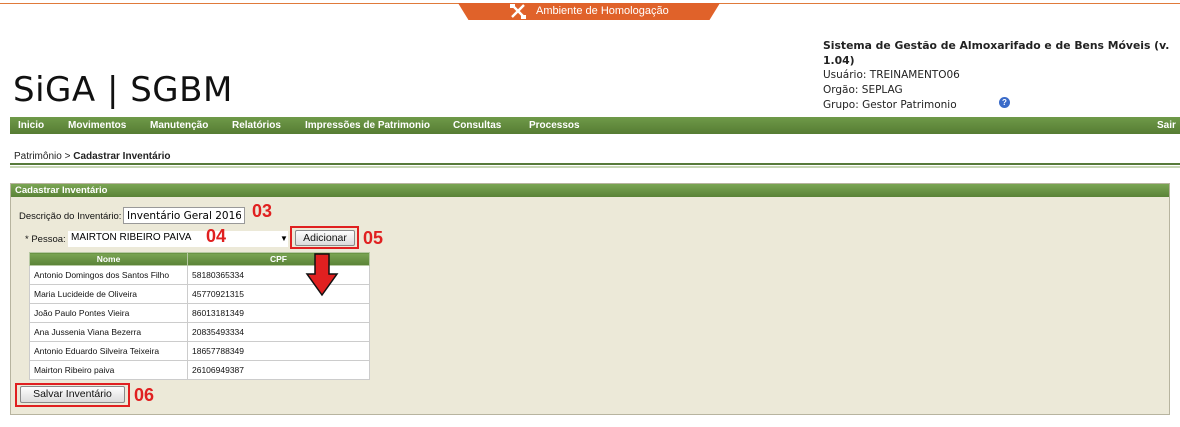  What do you see at coordinates (595, 167) in the screenshot?
I see `breadcrumb-divider-light` at bounding box center [595, 167].